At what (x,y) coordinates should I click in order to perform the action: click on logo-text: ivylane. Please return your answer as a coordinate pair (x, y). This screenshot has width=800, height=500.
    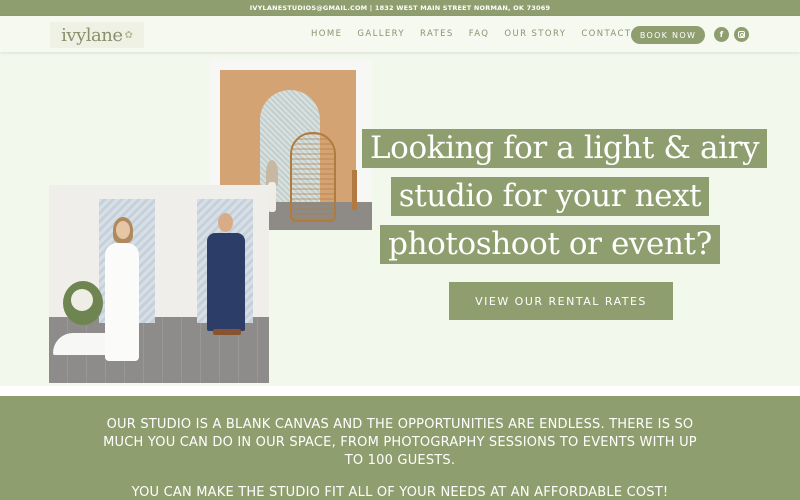
    Looking at the image, I should click on (92, 35).